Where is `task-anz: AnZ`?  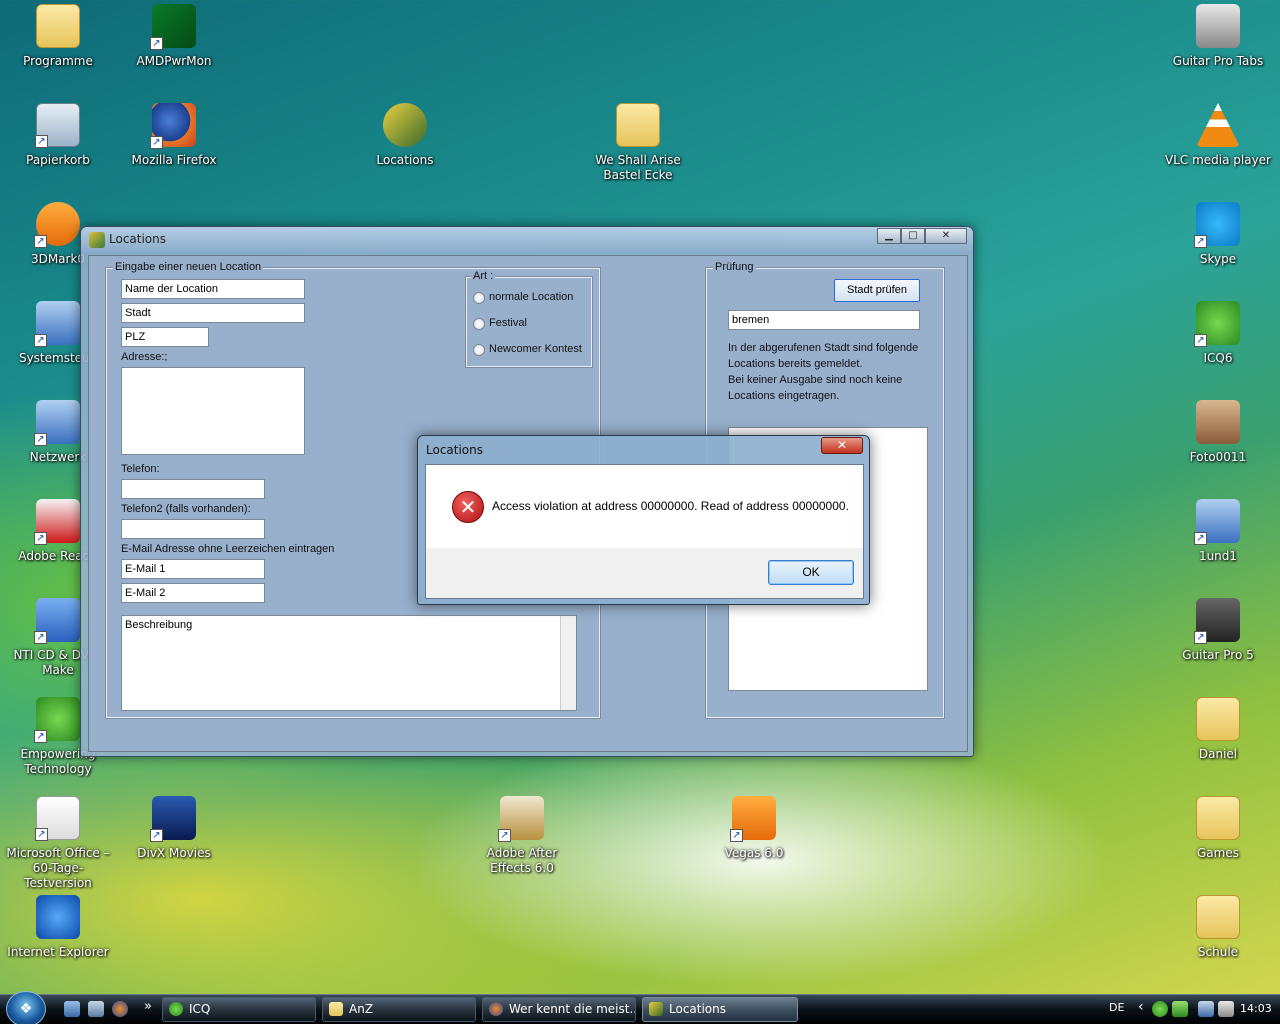 task-anz: AnZ is located at coordinates (399, 1009).